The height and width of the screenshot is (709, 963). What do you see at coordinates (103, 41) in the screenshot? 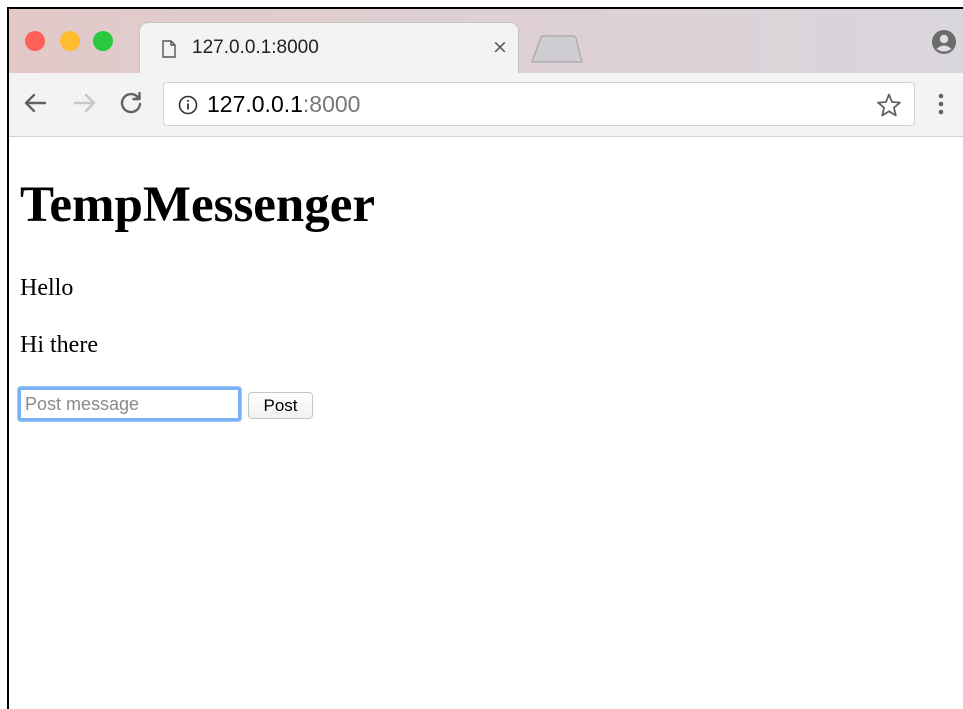
I see `zoom-window-button` at bounding box center [103, 41].